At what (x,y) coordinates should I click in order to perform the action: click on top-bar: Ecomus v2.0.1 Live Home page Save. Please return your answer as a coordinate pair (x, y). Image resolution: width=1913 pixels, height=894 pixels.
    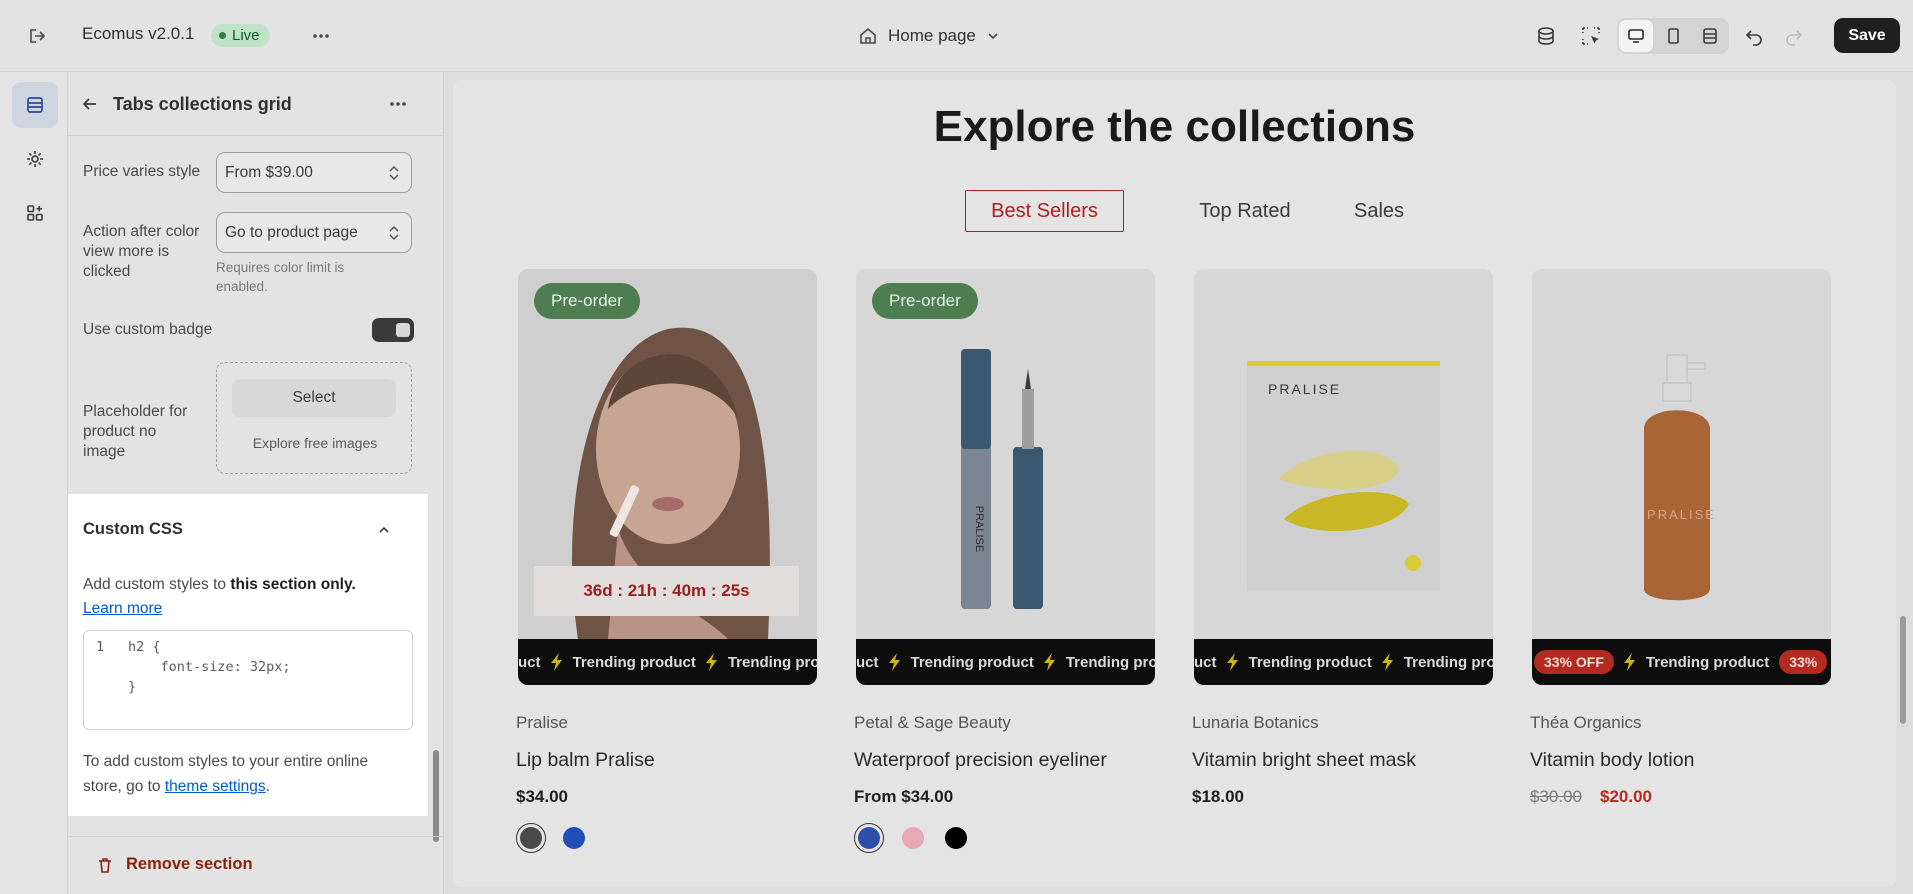
    Looking at the image, I should click on (956, 36).